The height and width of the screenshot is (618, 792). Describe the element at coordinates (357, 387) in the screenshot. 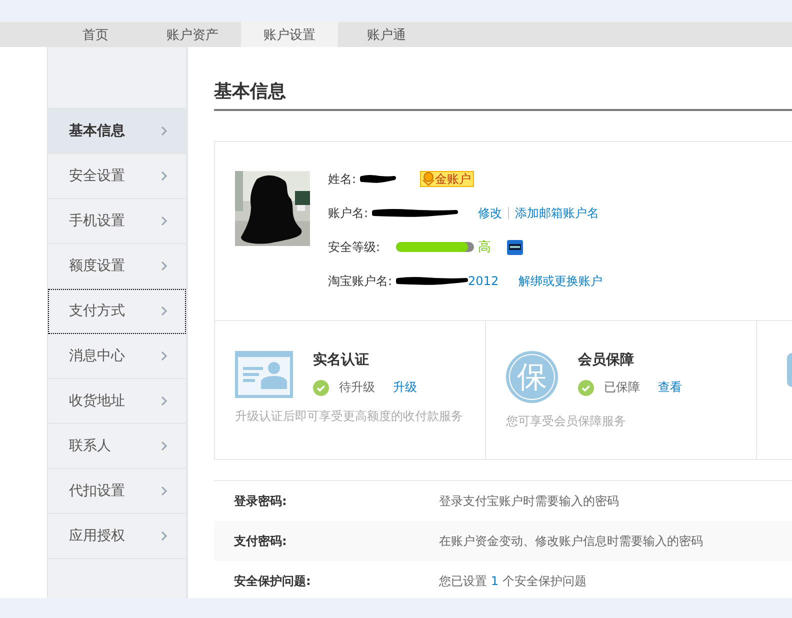

I see `status-text: 待升级` at that location.